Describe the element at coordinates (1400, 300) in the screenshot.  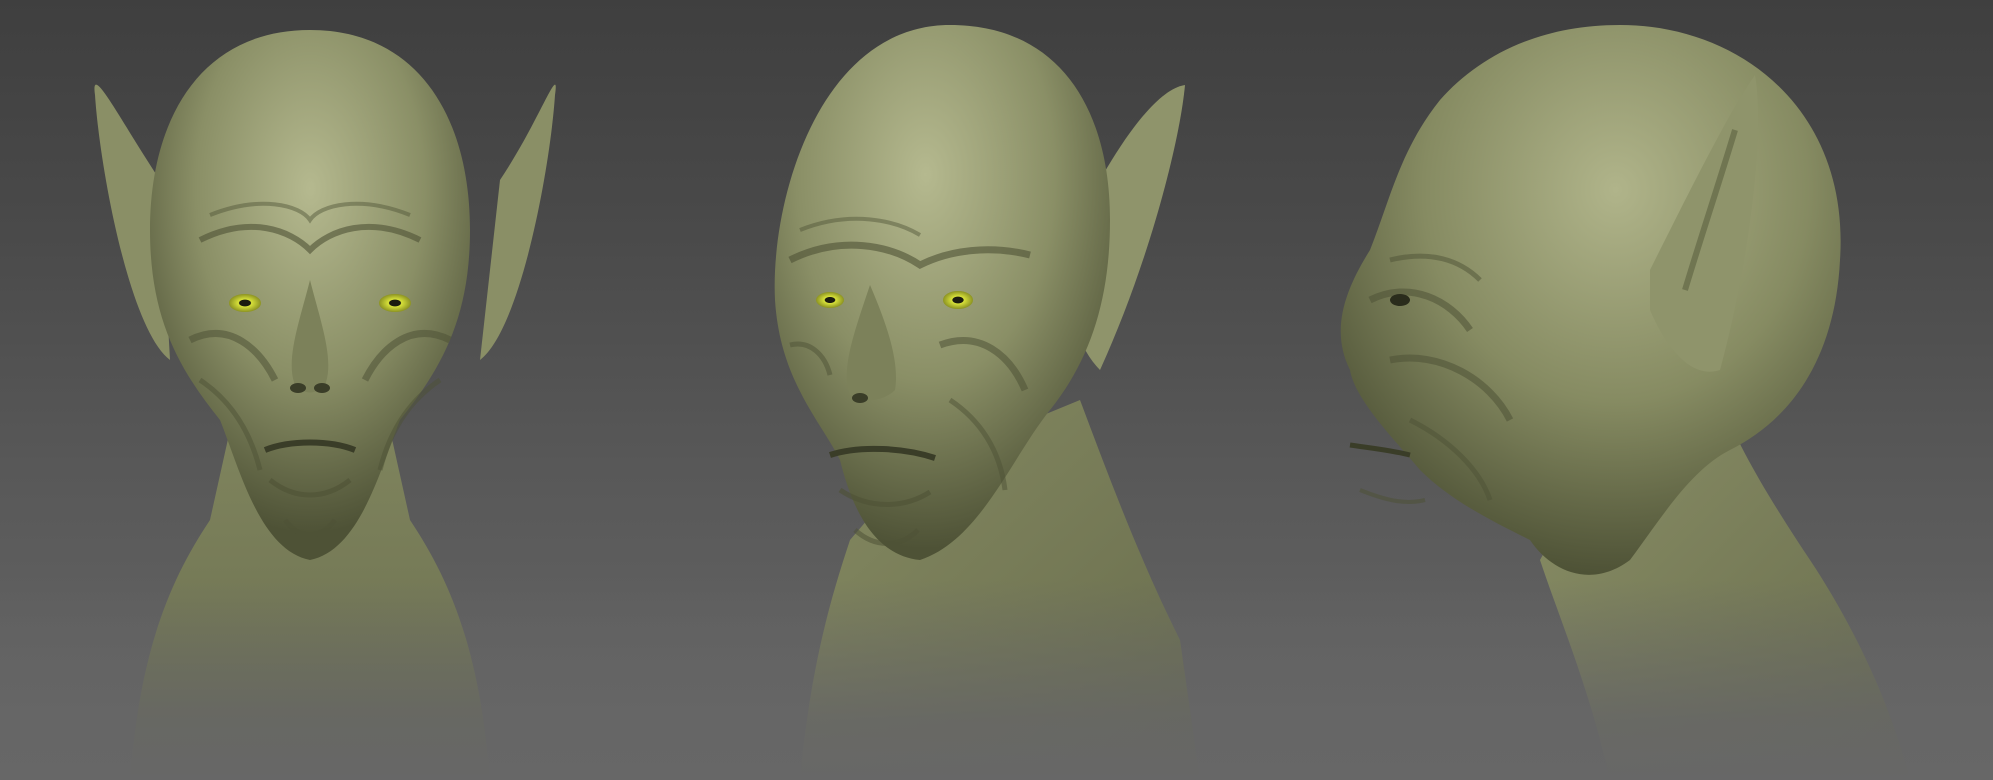
I see `eye` at that location.